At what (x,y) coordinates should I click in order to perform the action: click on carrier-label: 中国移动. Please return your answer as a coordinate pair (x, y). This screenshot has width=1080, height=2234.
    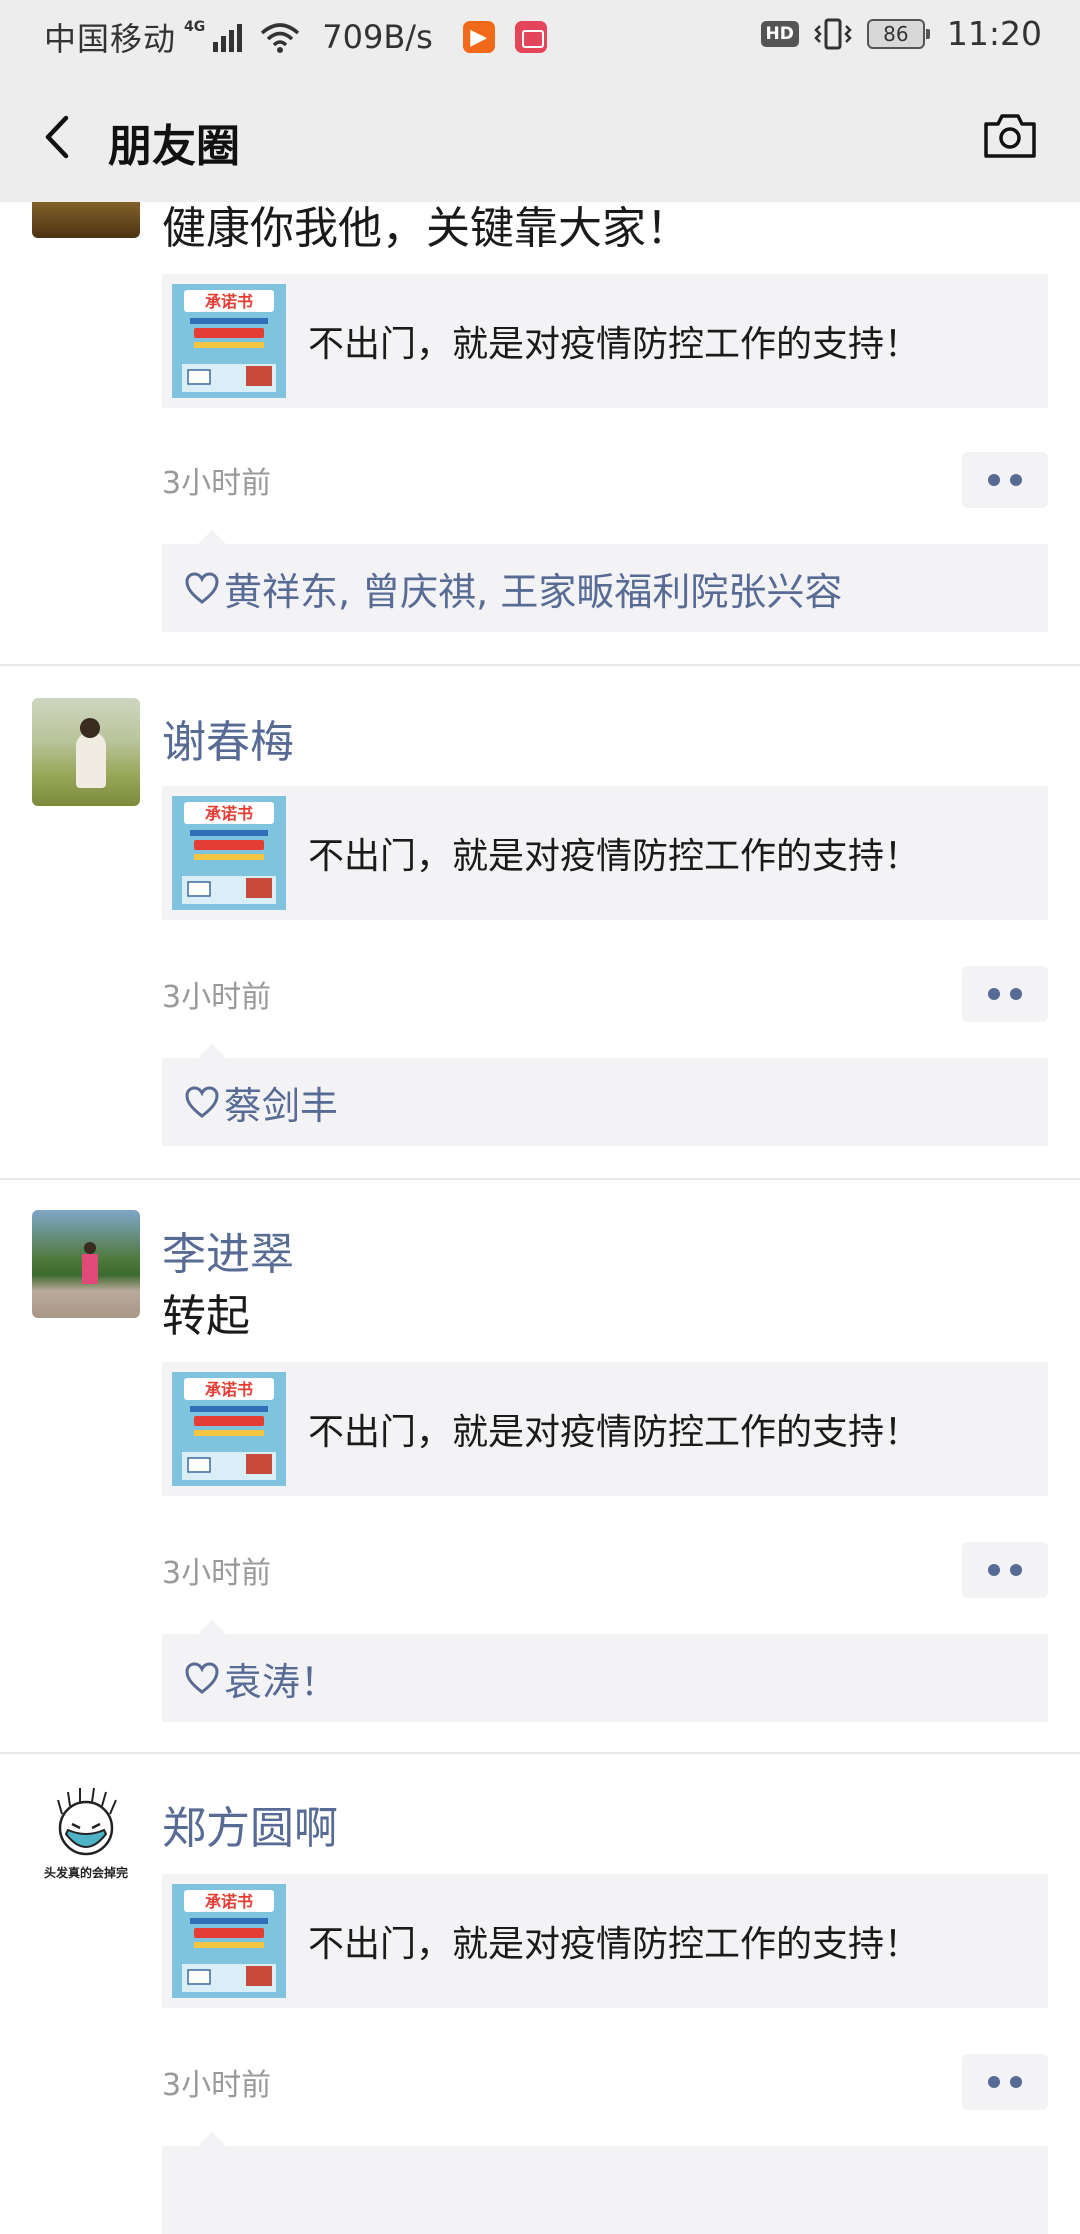
    Looking at the image, I should click on (110, 39).